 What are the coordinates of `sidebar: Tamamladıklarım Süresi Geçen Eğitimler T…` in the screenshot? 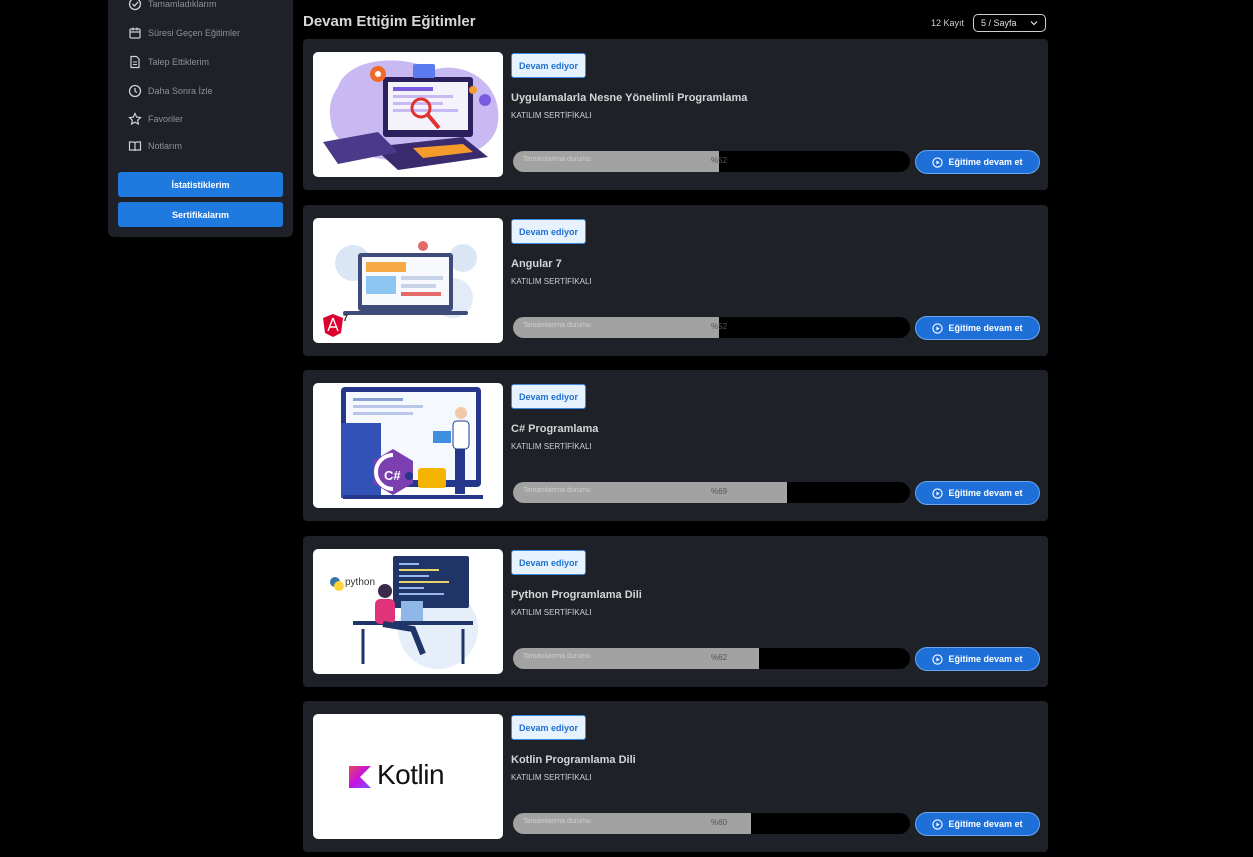 It's located at (200, 118).